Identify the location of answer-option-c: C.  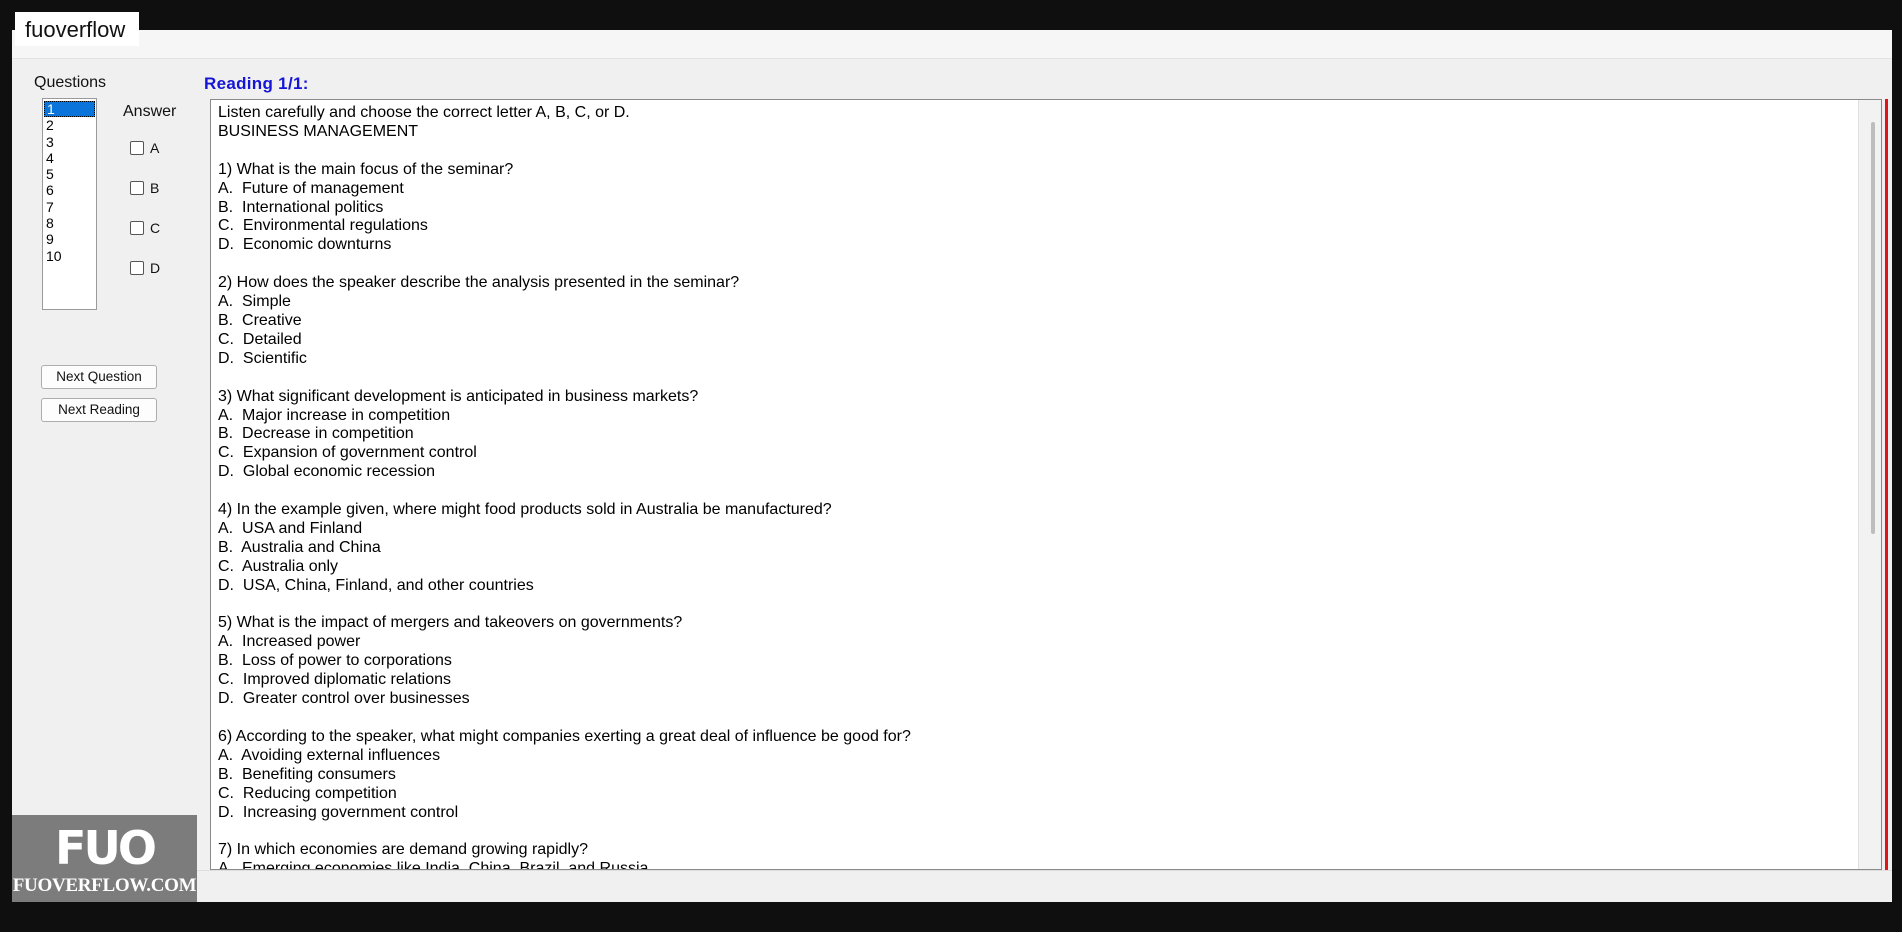
(145, 228).